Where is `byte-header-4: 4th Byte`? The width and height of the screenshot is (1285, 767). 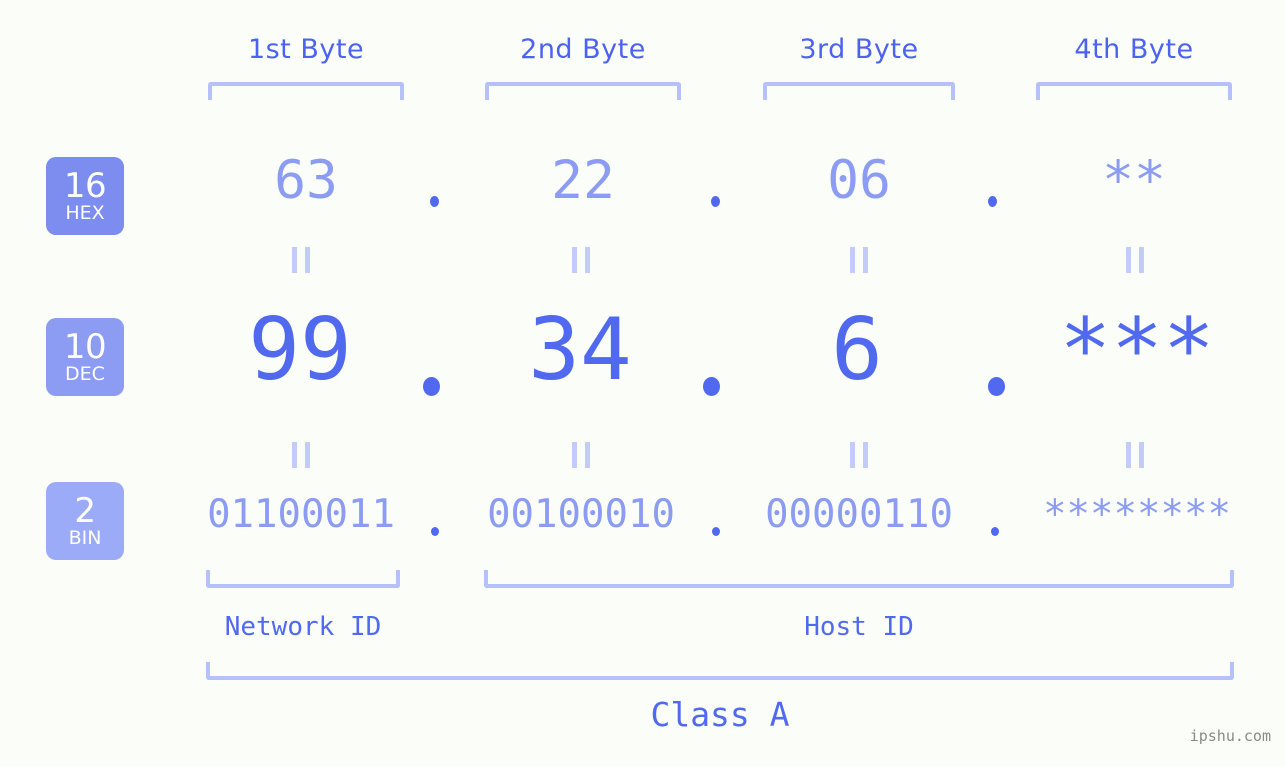
byte-header-4: 4th Byte is located at coordinates (1134, 49).